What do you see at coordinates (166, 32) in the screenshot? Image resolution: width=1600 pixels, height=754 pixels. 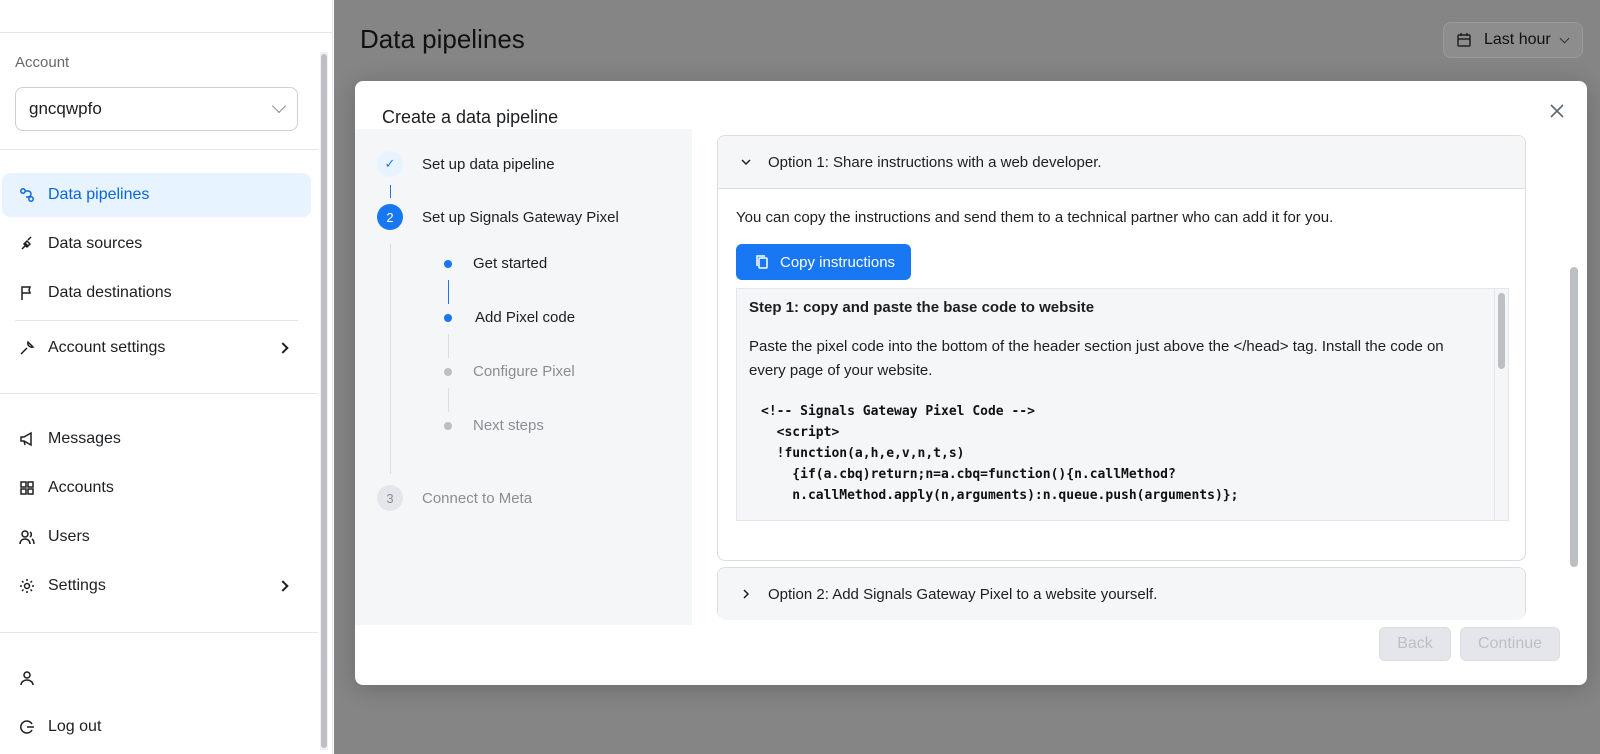 I see `sidebar-top-divider` at bounding box center [166, 32].